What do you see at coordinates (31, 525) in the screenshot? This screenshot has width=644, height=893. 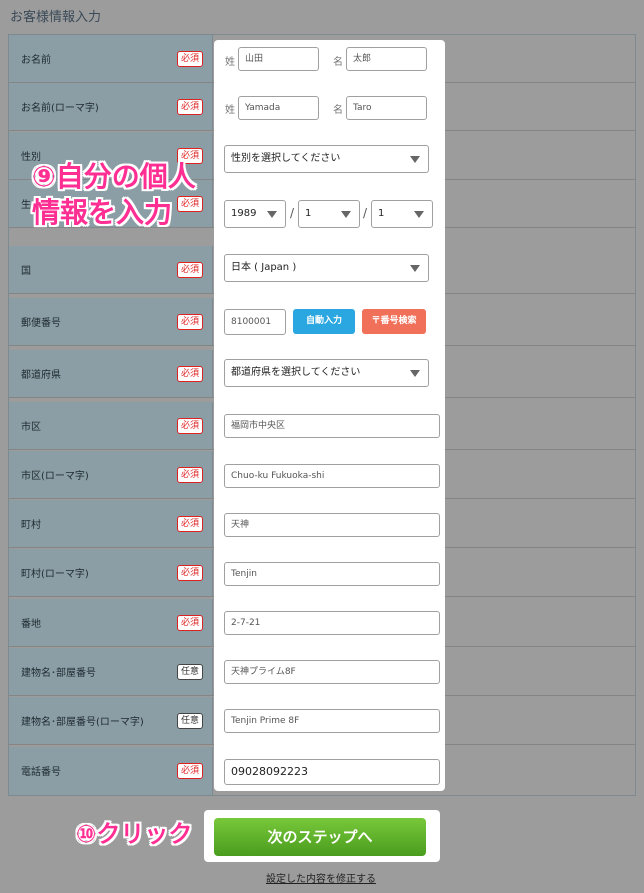 I see `row-label: 町村` at bounding box center [31, 525].